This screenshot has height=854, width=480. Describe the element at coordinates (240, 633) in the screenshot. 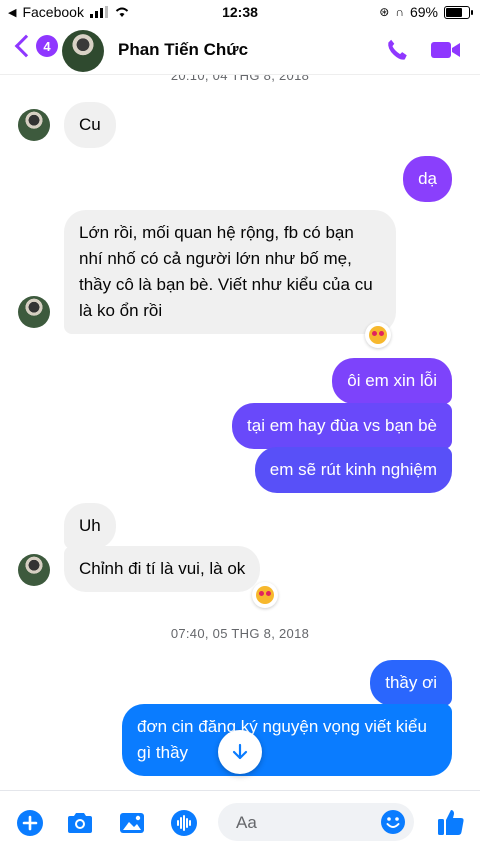

I see `timestamp: 07:40, 05 THG 8, 2018` at that location.